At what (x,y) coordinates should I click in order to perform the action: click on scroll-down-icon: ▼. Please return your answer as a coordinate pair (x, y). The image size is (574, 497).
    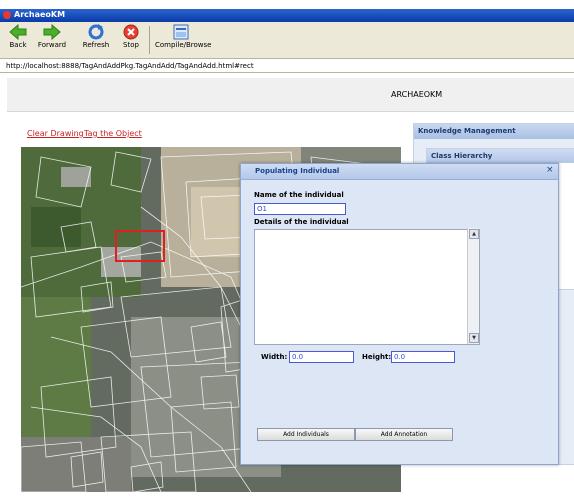
    Looking at the image, I should click on (474, 338).